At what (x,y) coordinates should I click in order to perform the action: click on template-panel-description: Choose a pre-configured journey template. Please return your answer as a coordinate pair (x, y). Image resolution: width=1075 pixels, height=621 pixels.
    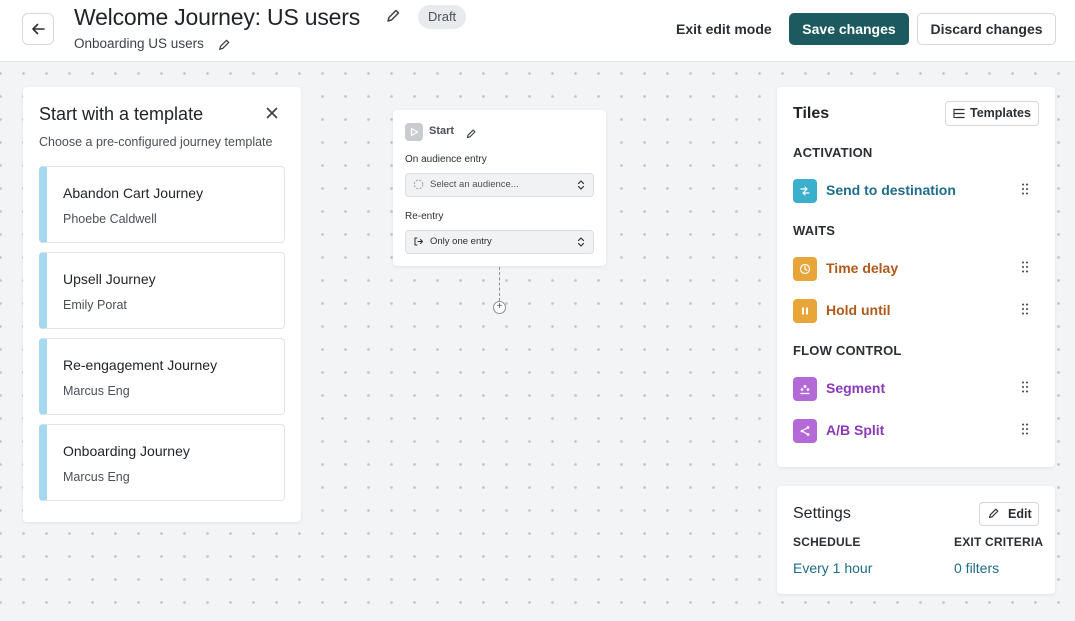
    Looking at the image, I should click on (156, 142).